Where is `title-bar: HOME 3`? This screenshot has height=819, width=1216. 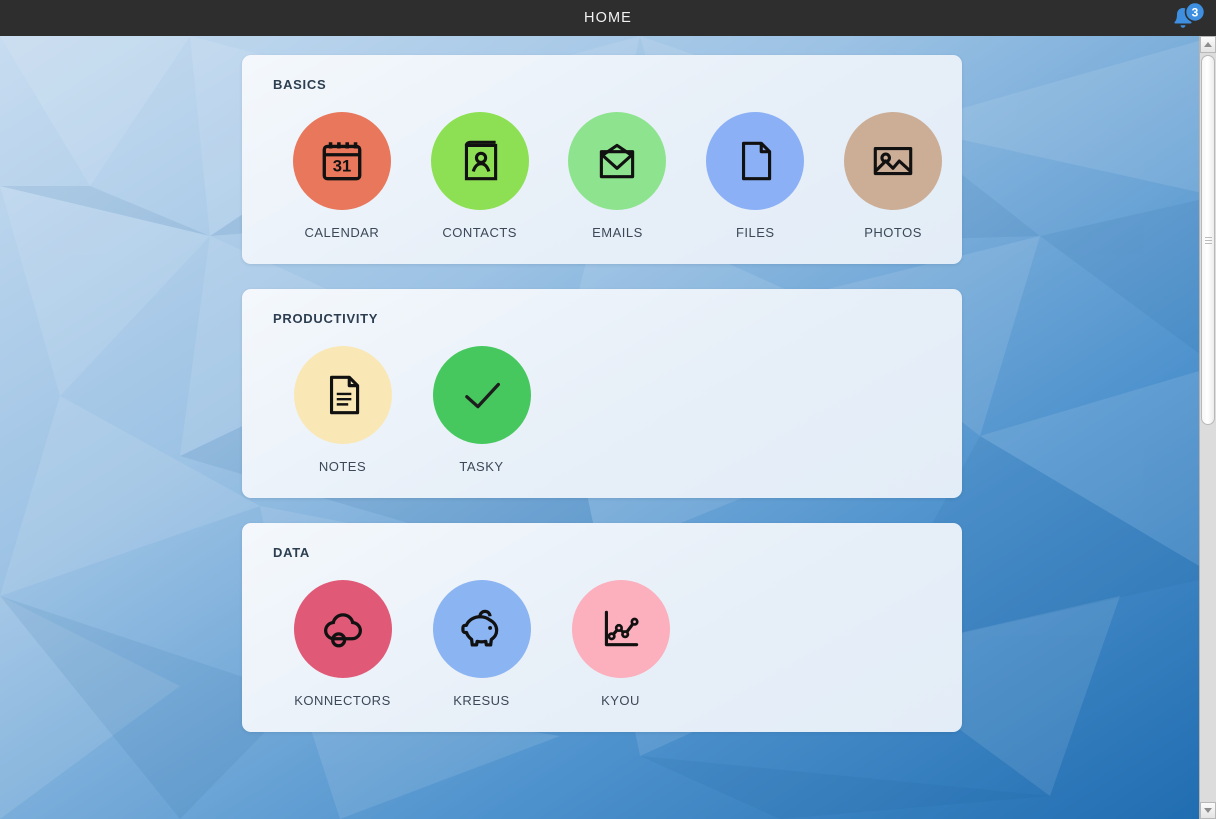
title-bar: HOME 3 is located at coordinates (608, 18).